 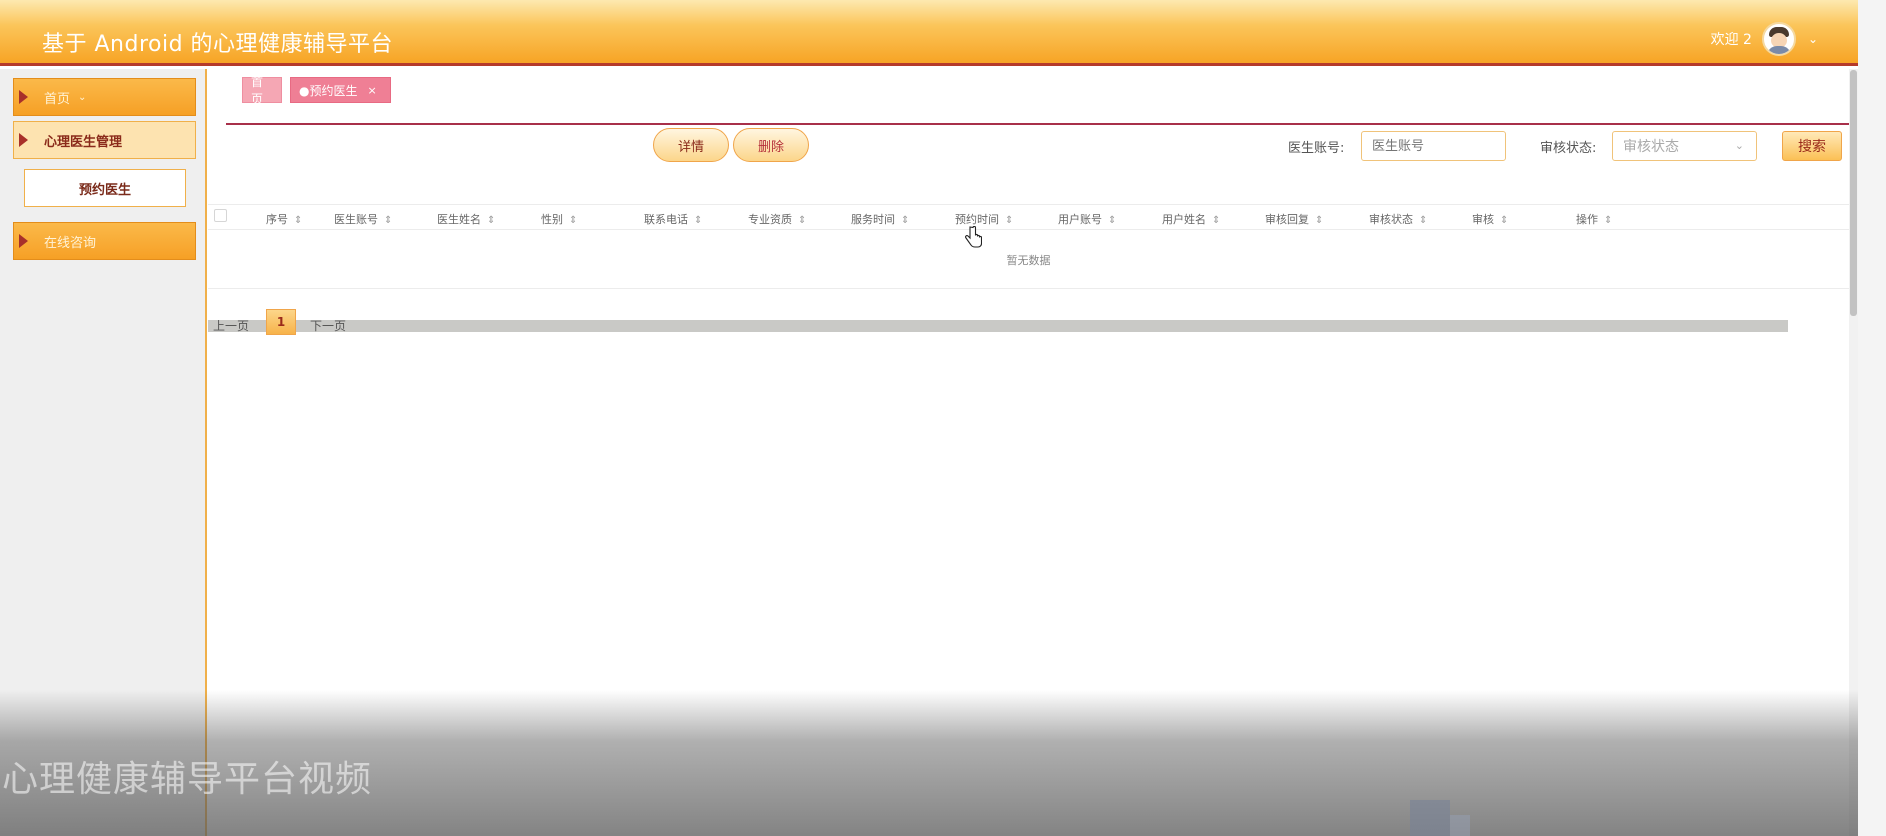 I want to click on column-header: 审核回复 ⇕, so click(x=1294, y=219).